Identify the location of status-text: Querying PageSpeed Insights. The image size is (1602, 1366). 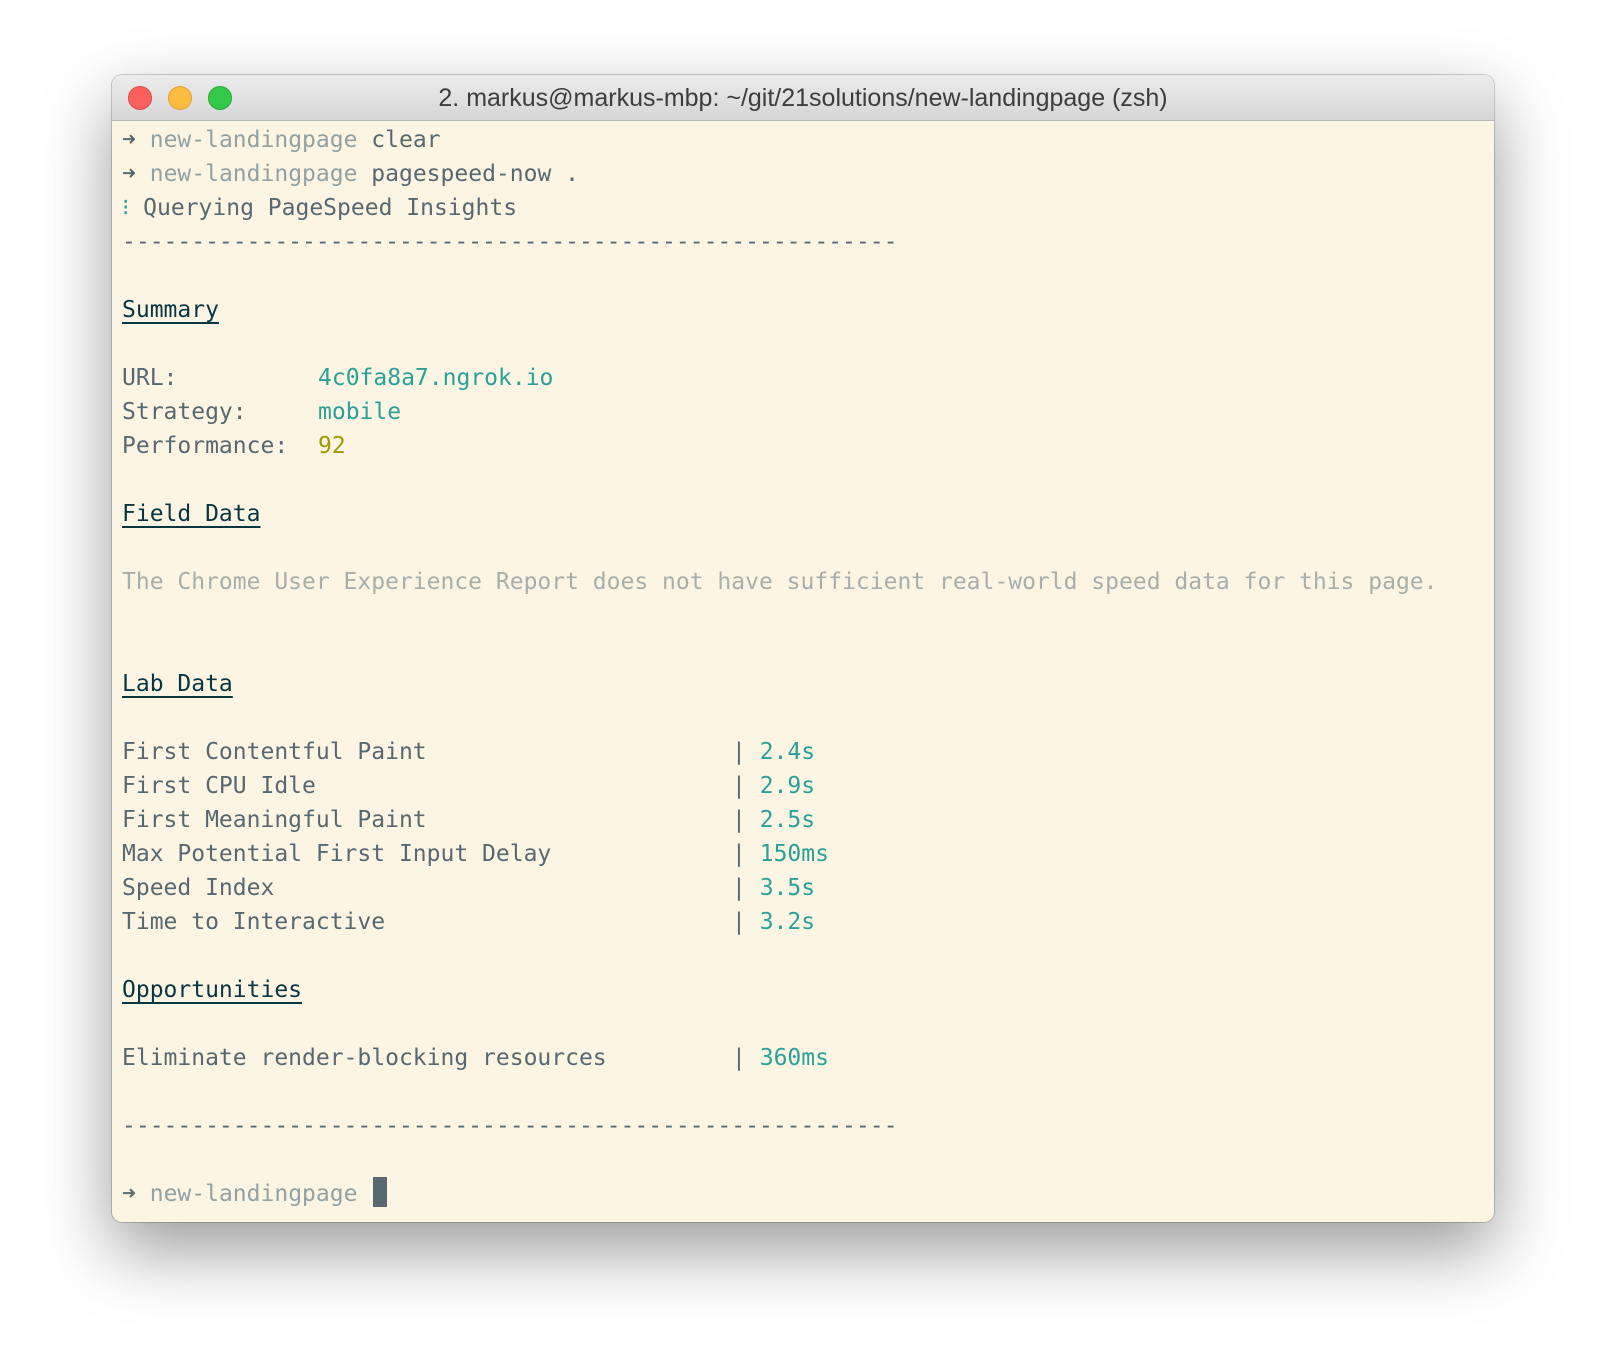
(330, 208).